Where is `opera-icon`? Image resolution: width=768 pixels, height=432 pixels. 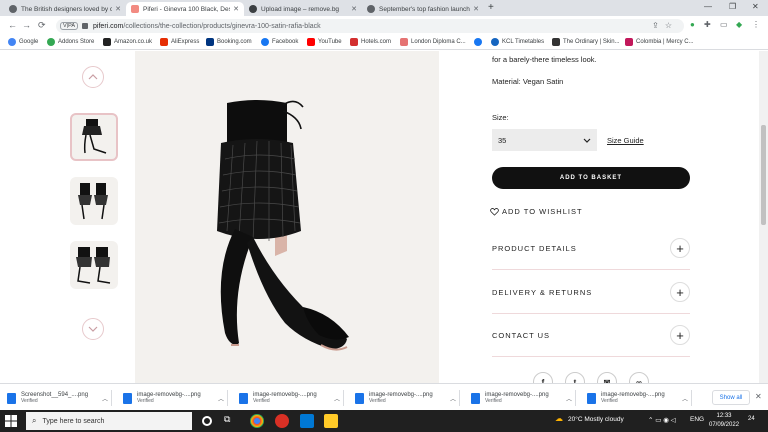 opera-icon is located at coordinates (282, 421).